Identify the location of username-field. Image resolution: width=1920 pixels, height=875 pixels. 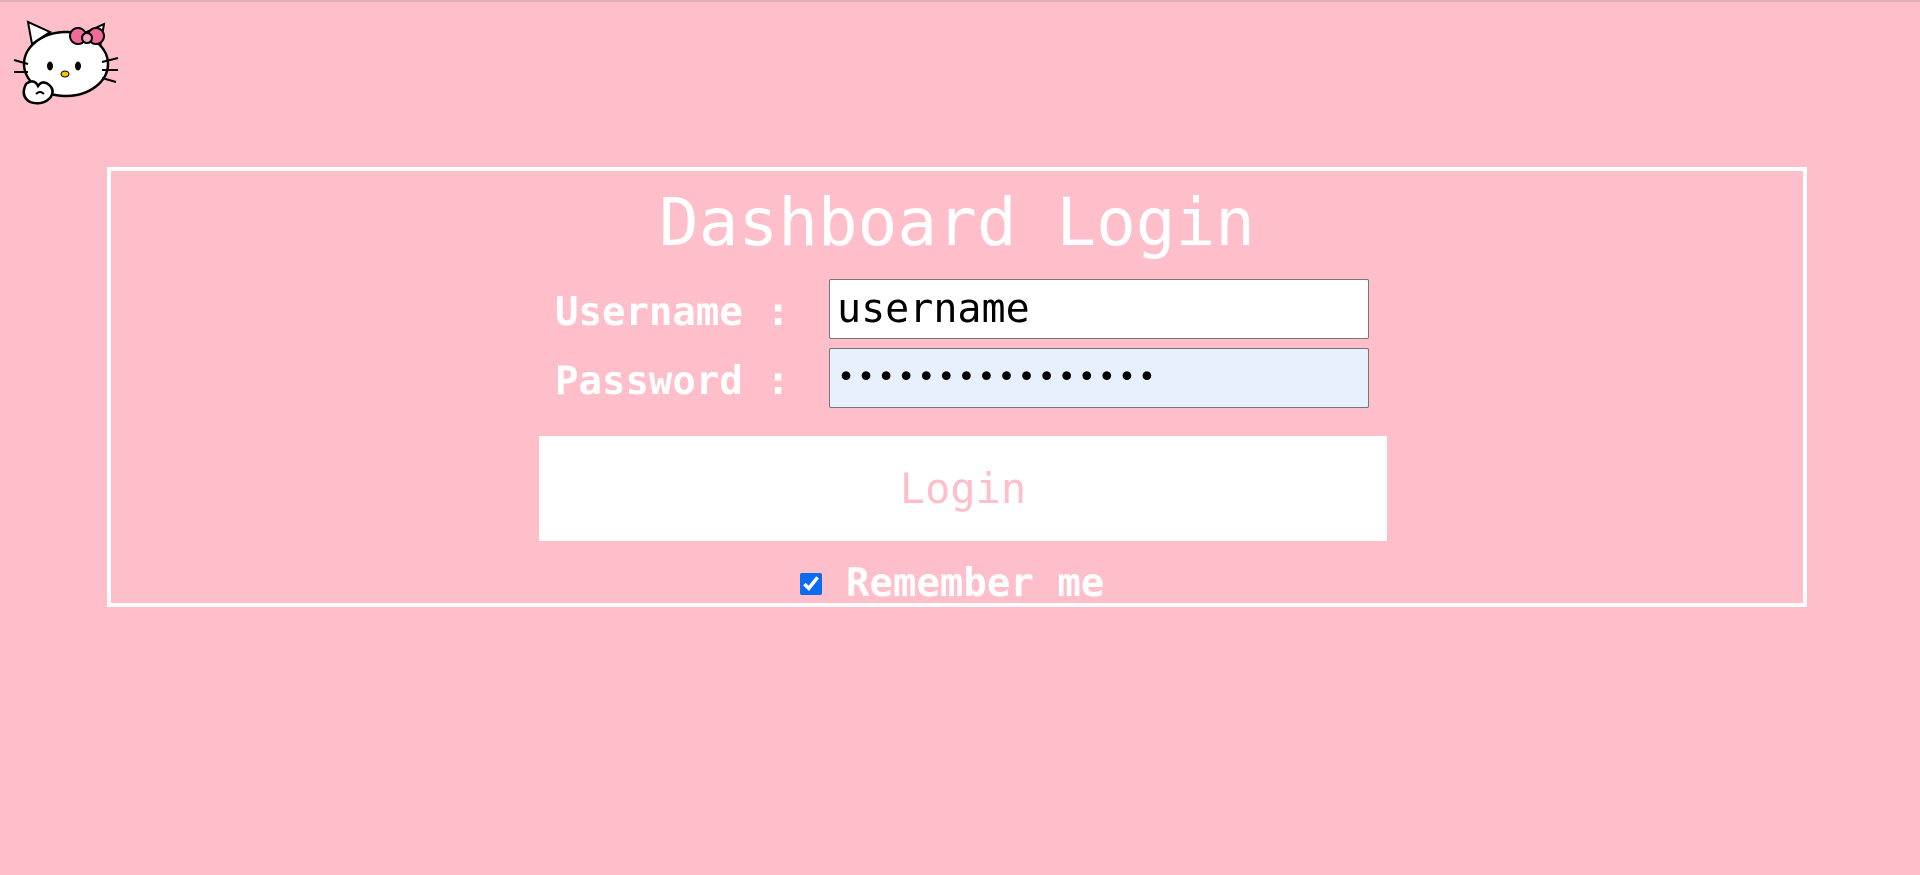
(1099, 309).